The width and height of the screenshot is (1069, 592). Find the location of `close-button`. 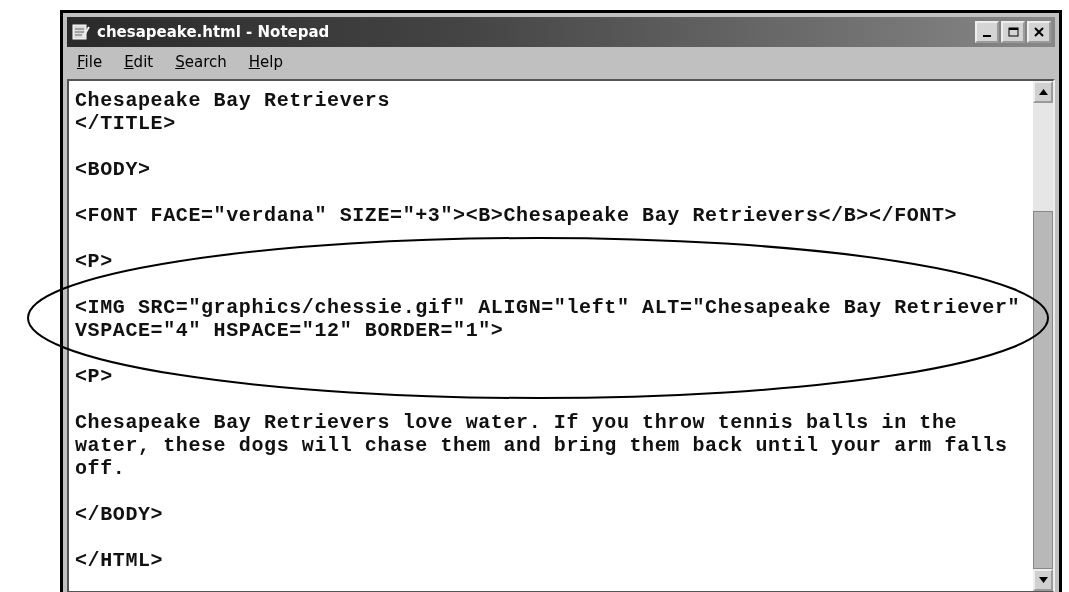

close-button is located at coordinates (1039, 32).